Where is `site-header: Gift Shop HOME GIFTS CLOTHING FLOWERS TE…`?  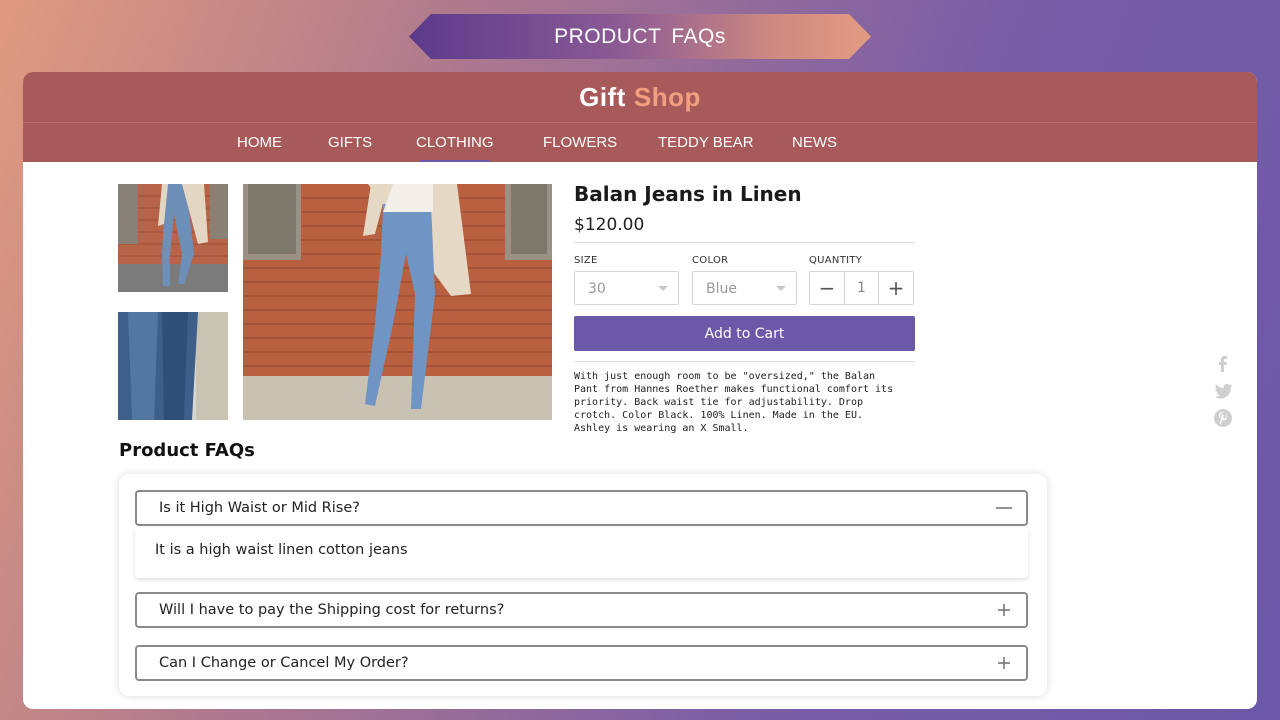
site-header: Gift Shop HOME GIFTS CLOTHING FLOWERS TE… is located at coordinates (640, 117).